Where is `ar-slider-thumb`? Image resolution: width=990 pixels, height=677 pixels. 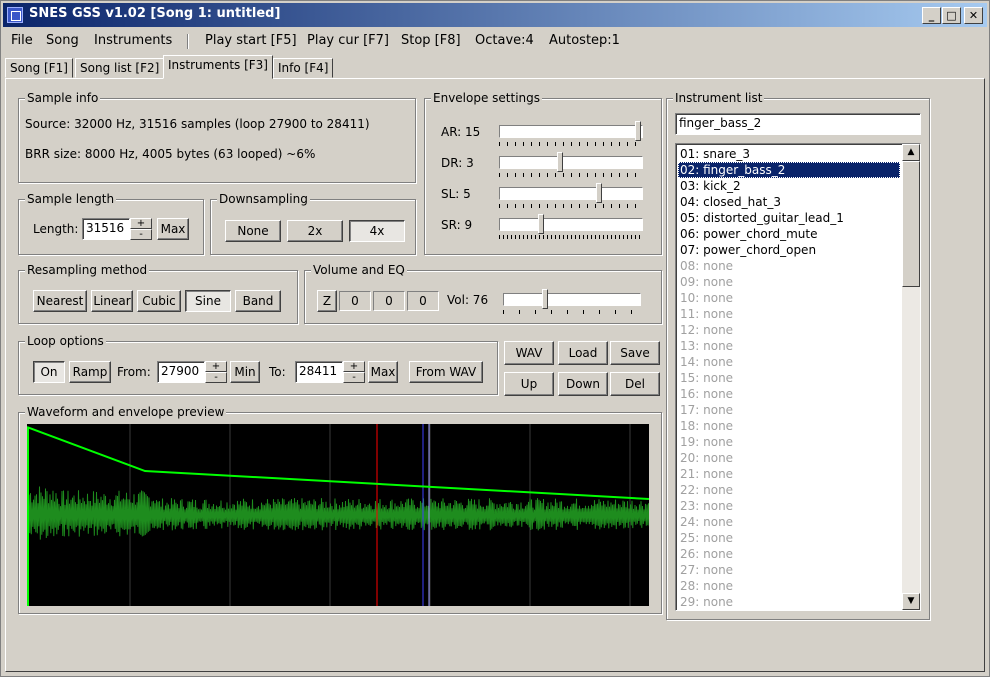
ar-slider-thumb is located at coordinates (638, 131).